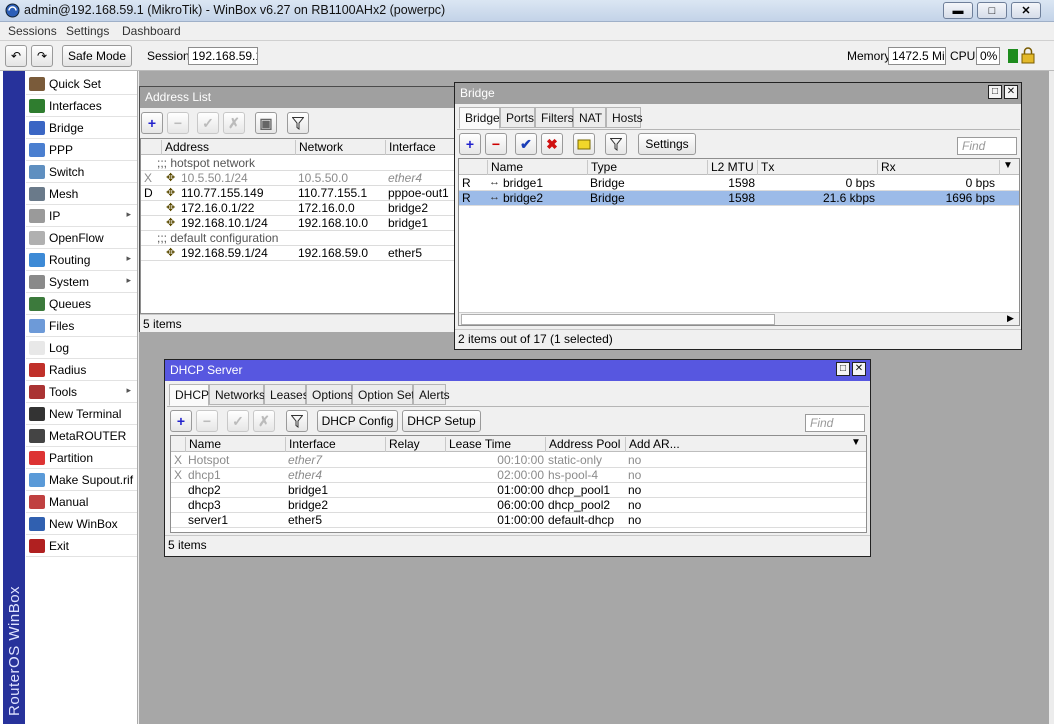 The image size is (1054, 724). What do you see at coordinates (329, 394) in the screenshot?
I see `tab-options: Options` at bounding box center [329, 394].